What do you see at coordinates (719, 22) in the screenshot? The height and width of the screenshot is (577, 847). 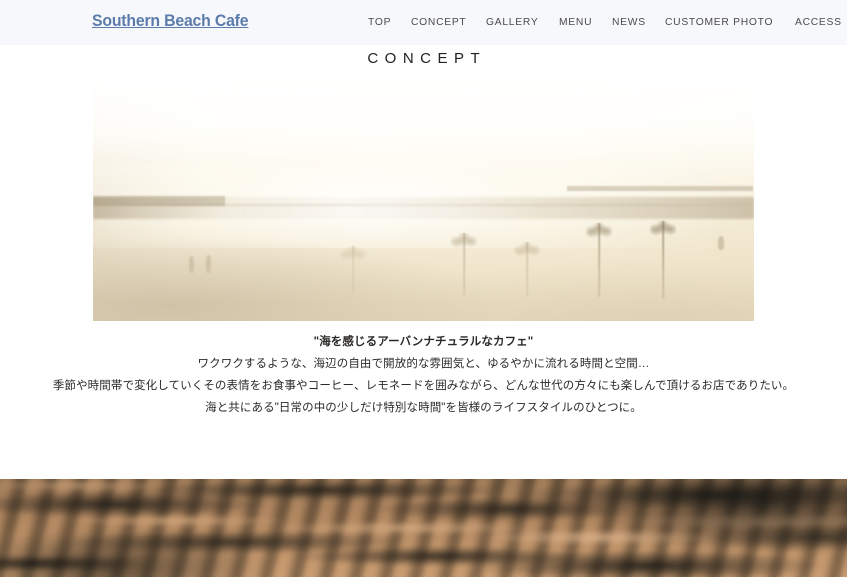 I see `nav-item-customer-photo: CUSTOMER PHOTO` at bounding box center [719, 22].